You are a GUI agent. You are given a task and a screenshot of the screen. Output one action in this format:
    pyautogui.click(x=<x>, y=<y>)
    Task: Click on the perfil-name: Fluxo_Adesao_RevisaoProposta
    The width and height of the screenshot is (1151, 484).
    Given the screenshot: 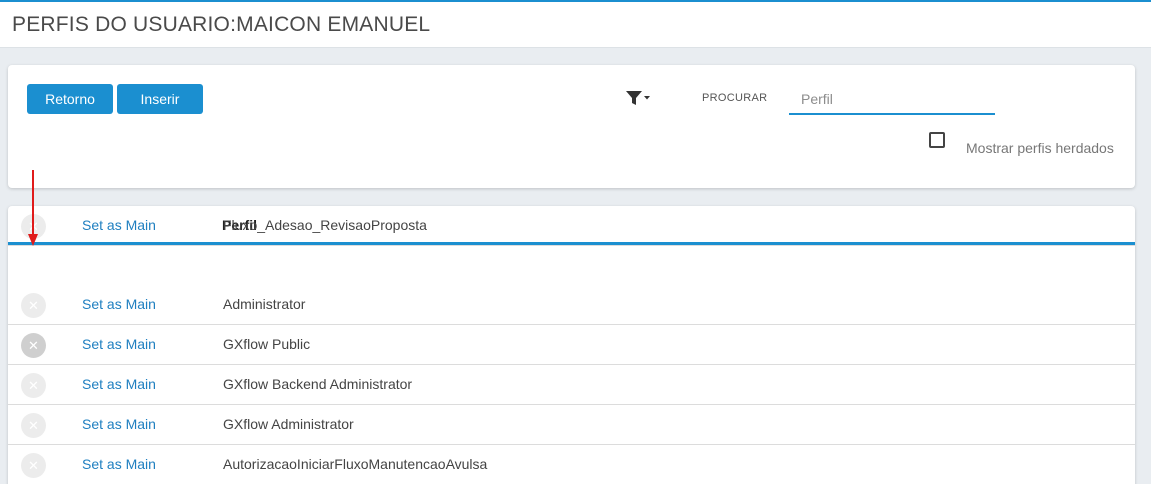 What is the action you would take?
    pyautogui.click(x=325, y=225)
    